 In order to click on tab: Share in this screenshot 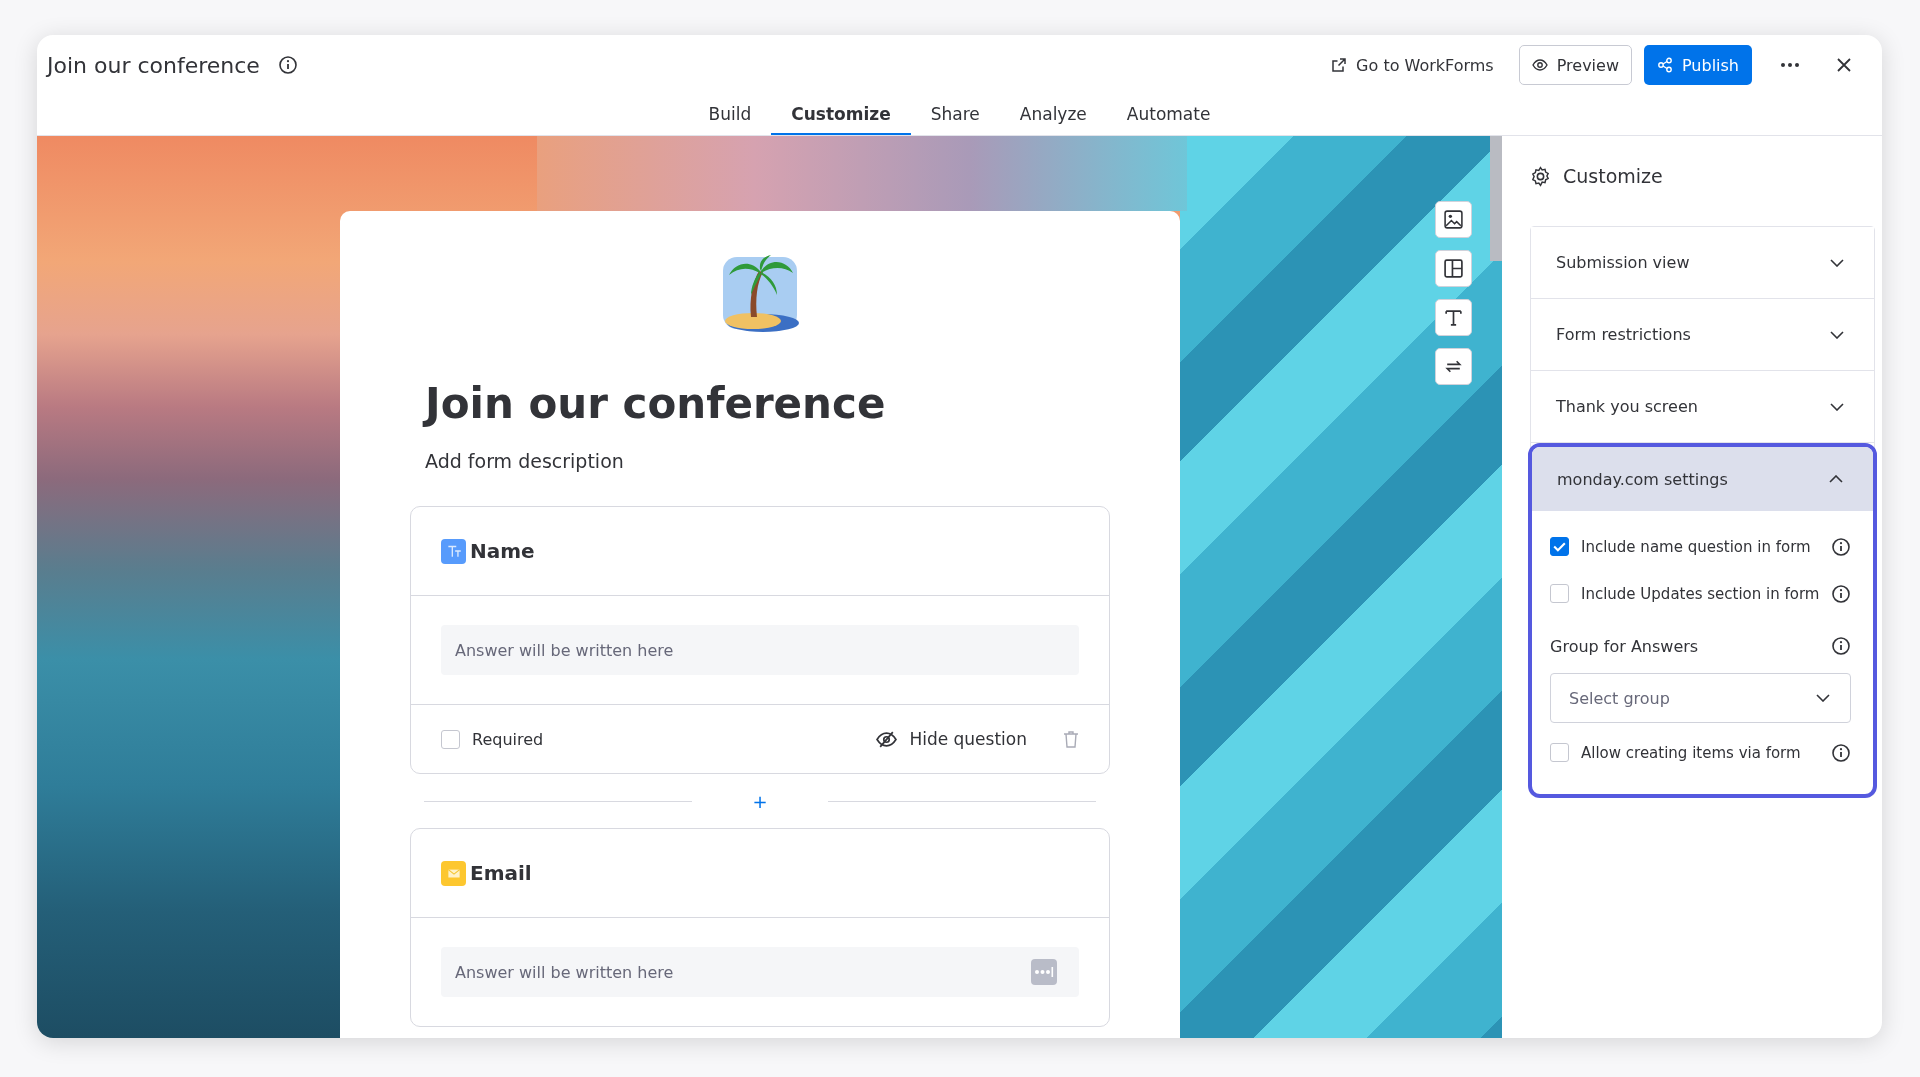, I will do `click(955, 115)`.